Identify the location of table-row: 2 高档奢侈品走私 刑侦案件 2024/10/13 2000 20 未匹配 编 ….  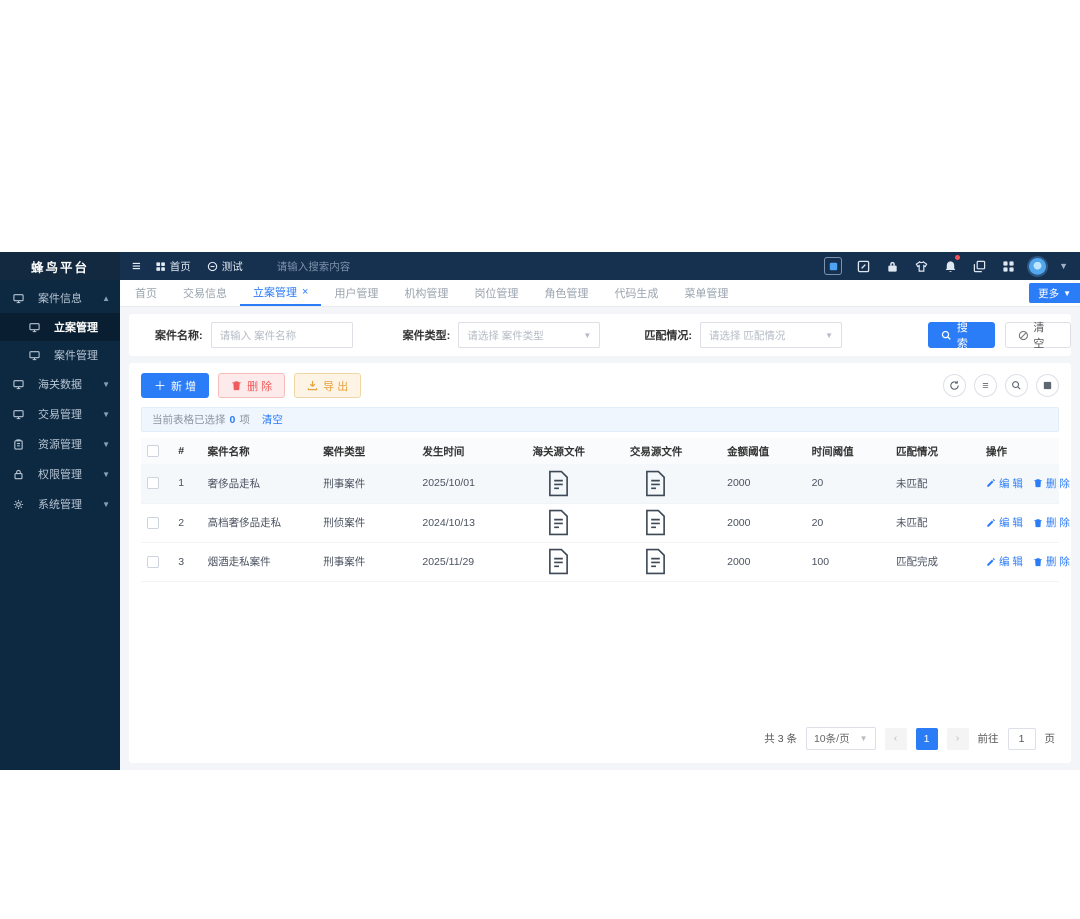
(605, 523).